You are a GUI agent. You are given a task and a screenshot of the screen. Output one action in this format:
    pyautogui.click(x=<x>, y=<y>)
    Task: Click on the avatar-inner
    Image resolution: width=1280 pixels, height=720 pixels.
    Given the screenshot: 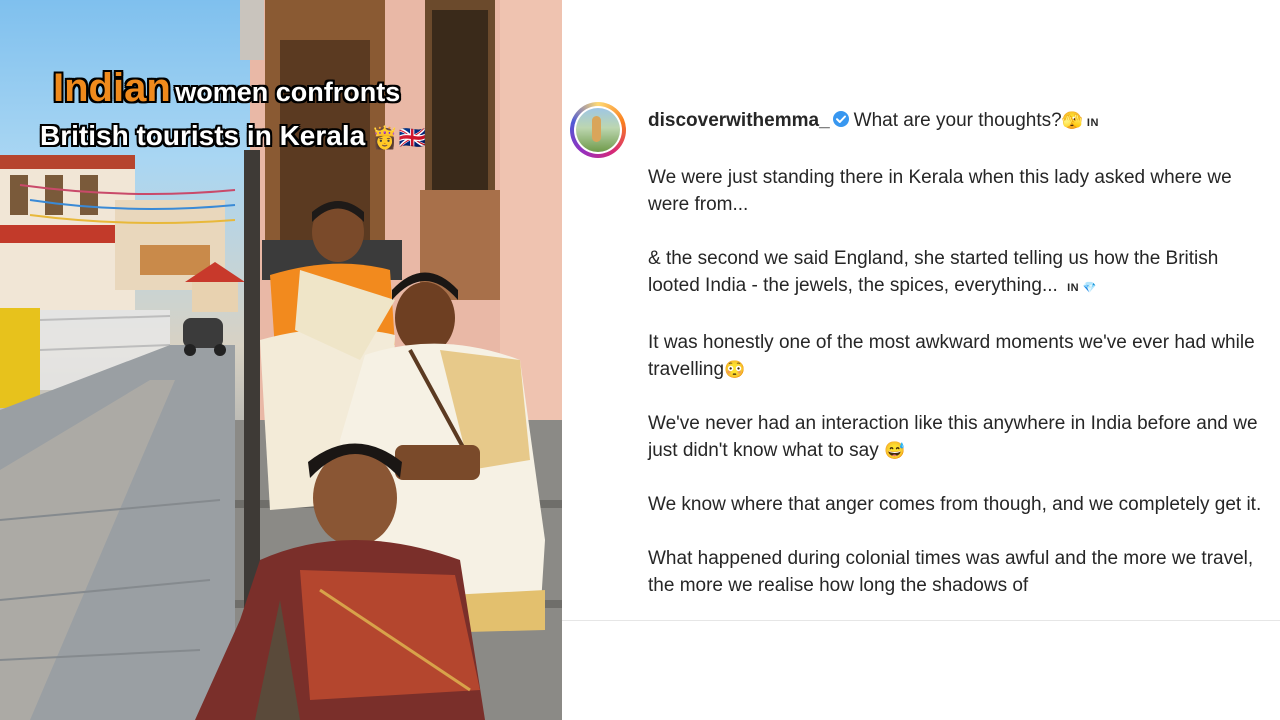 What is the action you would take?
    pyautogui.click(x=598, y=130)
    